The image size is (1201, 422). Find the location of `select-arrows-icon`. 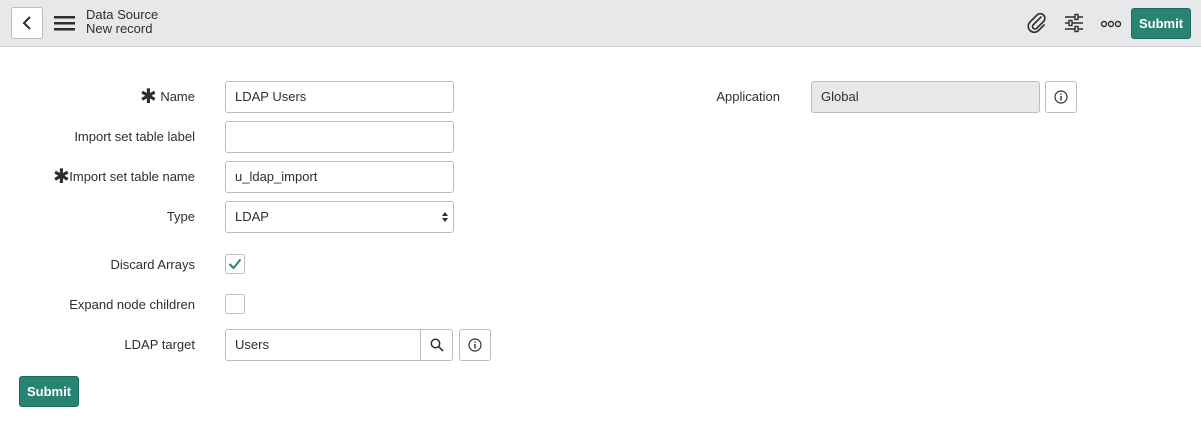

select-arrows-icon is located at coordinates (445, 217).